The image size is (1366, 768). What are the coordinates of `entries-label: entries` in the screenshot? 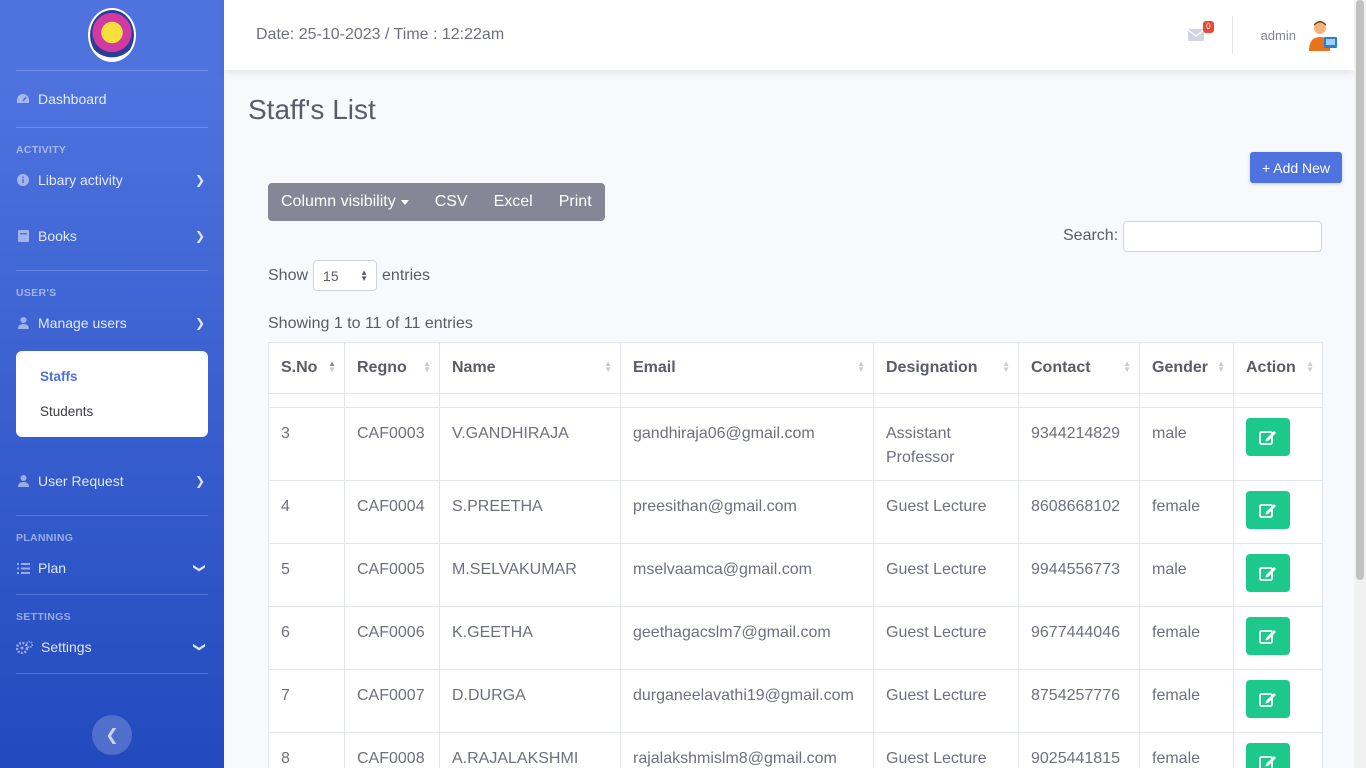 It's located at (406, 275).